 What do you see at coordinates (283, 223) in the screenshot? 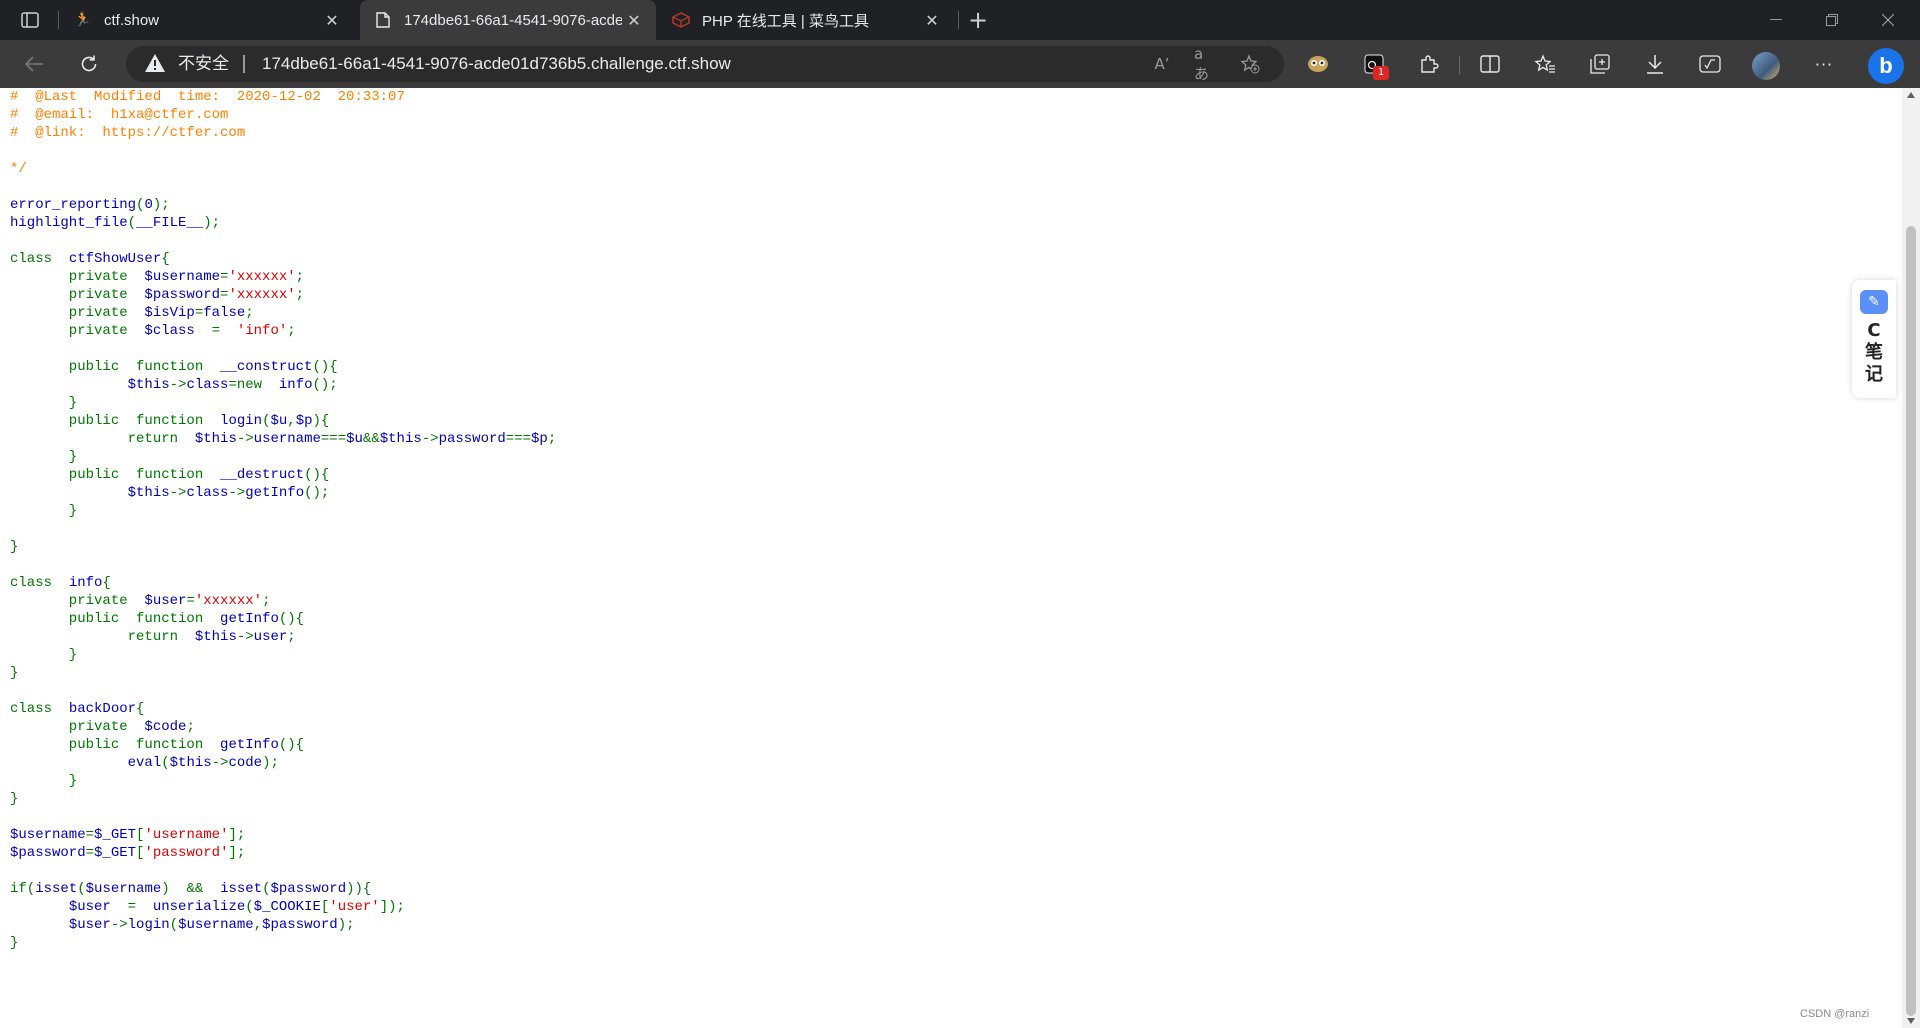
I see `code-line: highlight_file(__FILE__);` at bounding box center [283, 223].